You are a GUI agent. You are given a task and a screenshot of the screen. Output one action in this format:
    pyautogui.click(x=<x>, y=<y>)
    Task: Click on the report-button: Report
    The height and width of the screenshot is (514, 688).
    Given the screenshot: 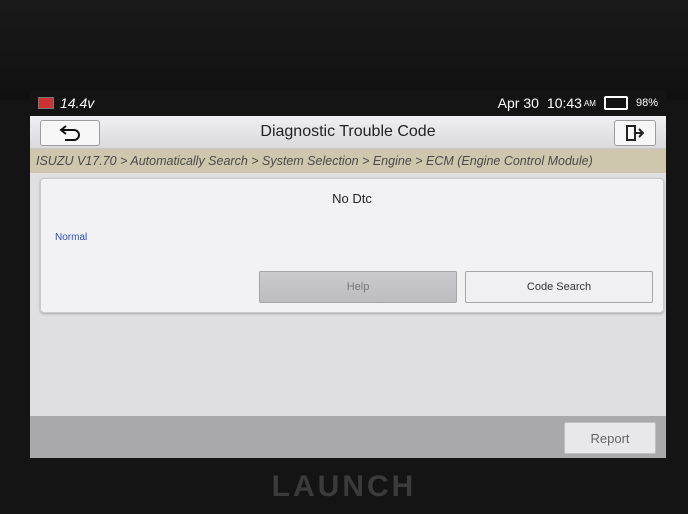 What is the action you would take?
    pyautogui.click(x=610, y=438)
    